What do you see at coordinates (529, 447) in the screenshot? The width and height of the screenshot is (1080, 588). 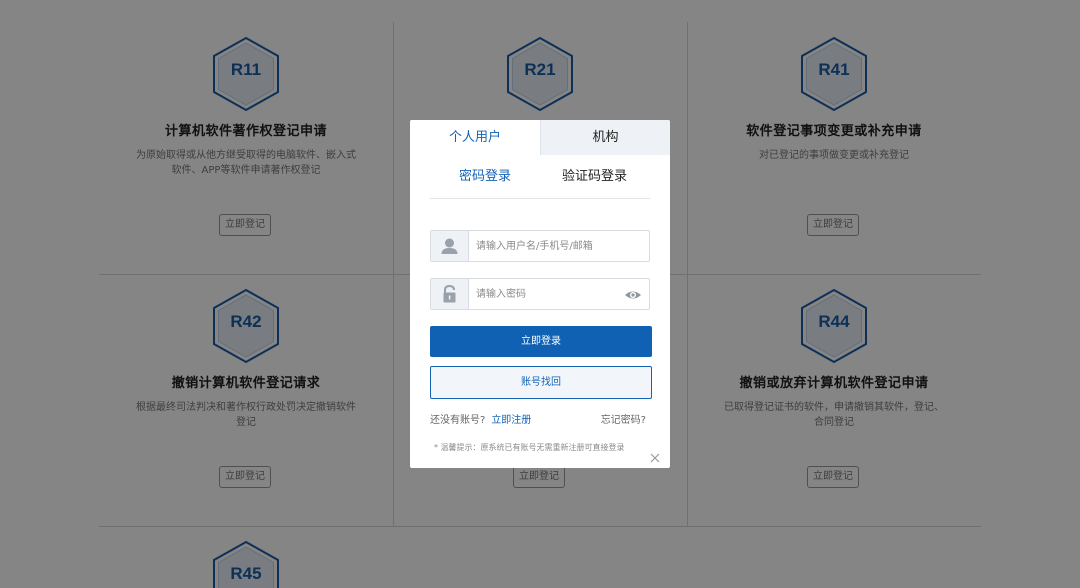 I see `notice-text: * 温馨提示：原系统已有账号无需重新注册可直接登录` at bounding box center [529, 447].